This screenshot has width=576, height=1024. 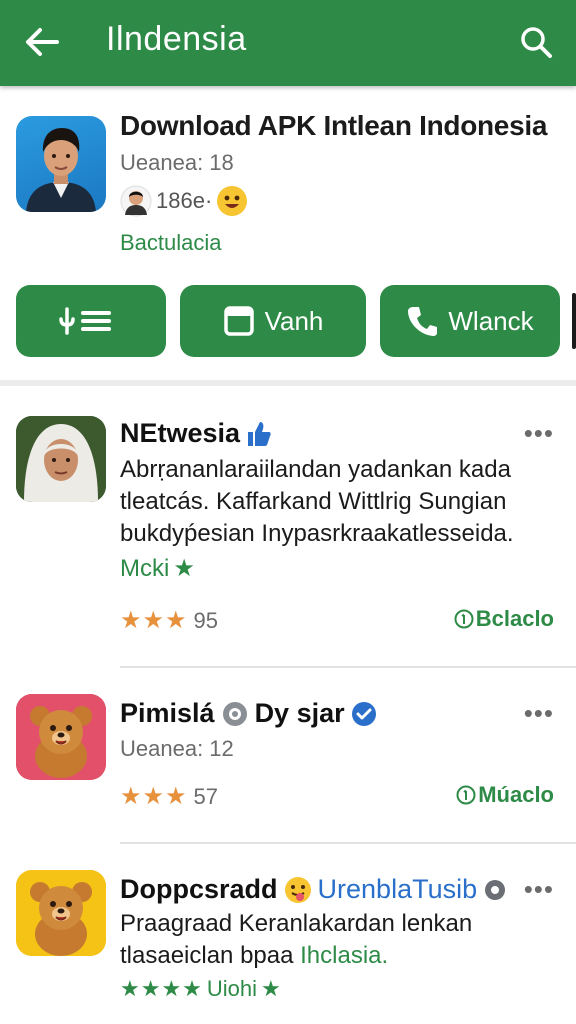 I want to click on item-action-link: Múaclo, so click(x=505, y=795).